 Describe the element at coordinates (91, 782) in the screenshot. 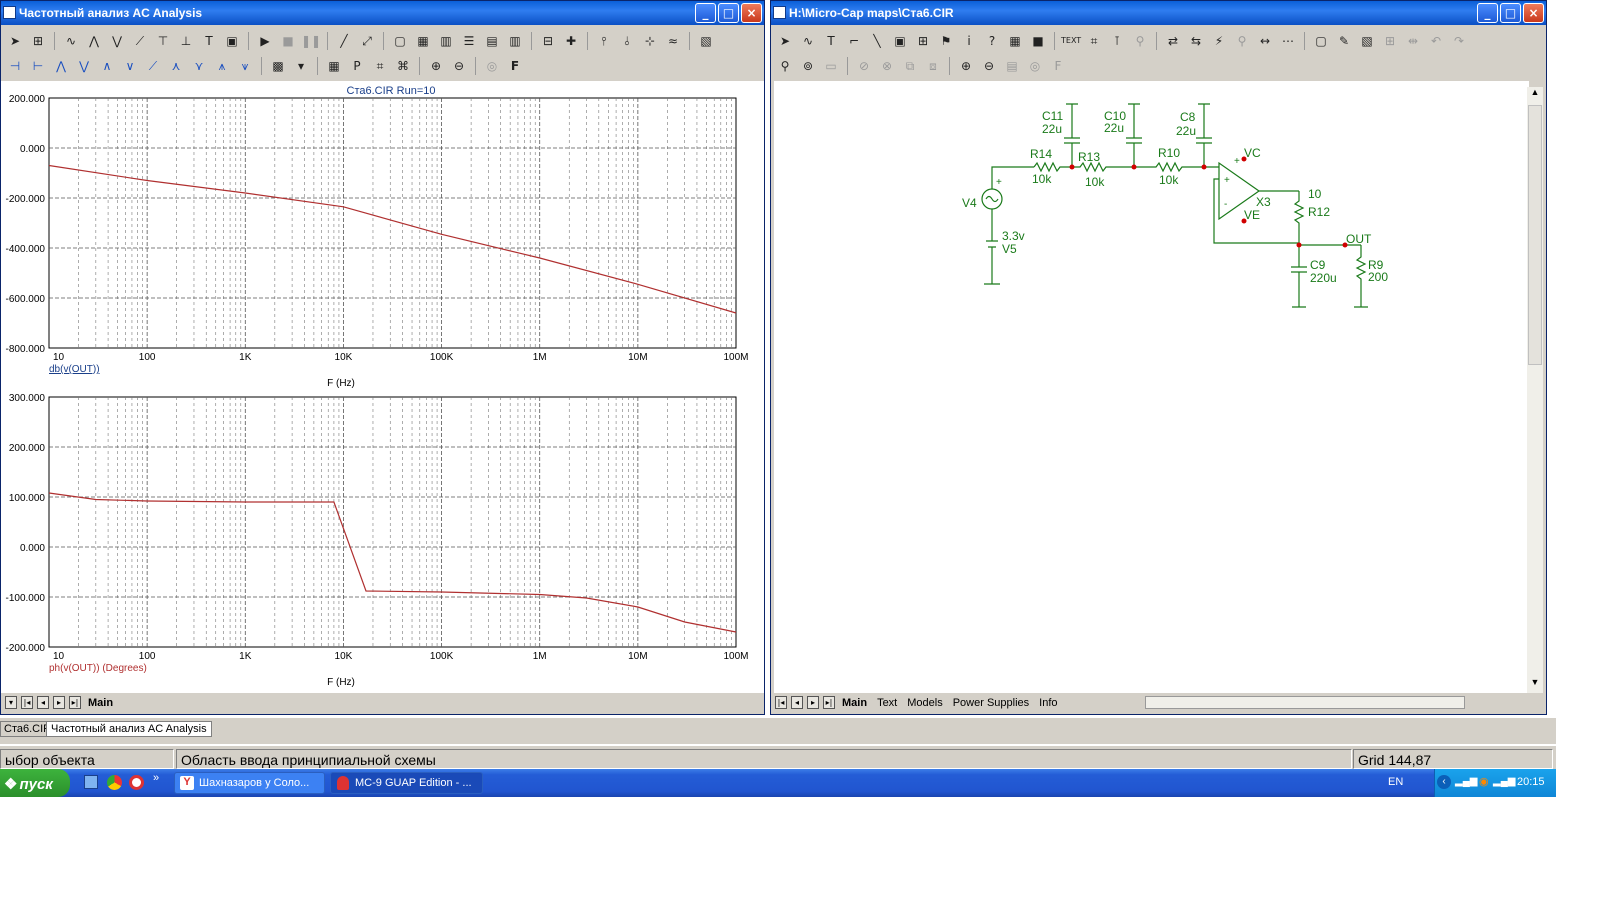

I see `show-desktop-icon` at that location.